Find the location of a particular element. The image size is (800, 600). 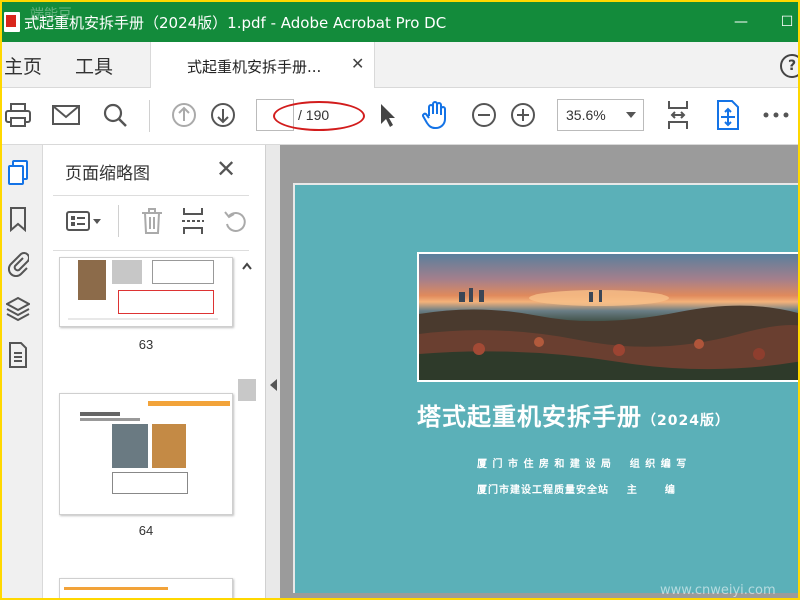

document-icon is located at coordinates (18, 355).